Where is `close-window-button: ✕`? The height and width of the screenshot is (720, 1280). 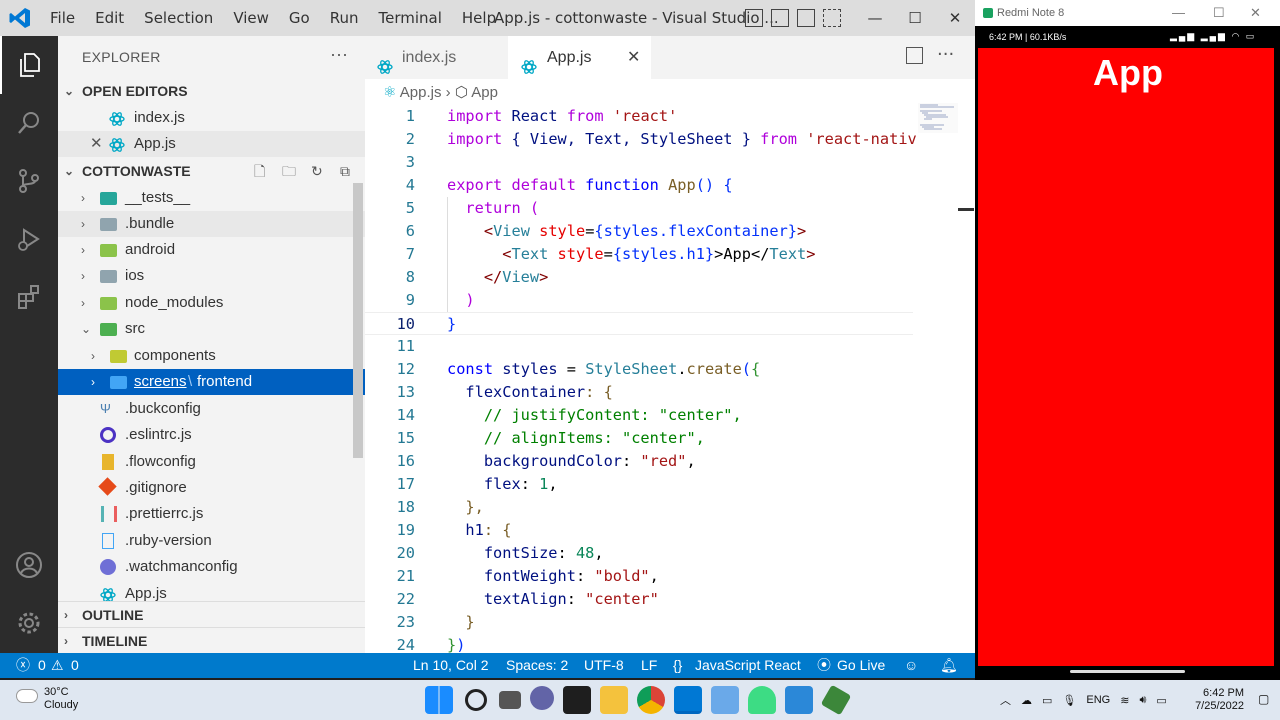
close-window-button: ✕ is located at coordinates (955, 18).